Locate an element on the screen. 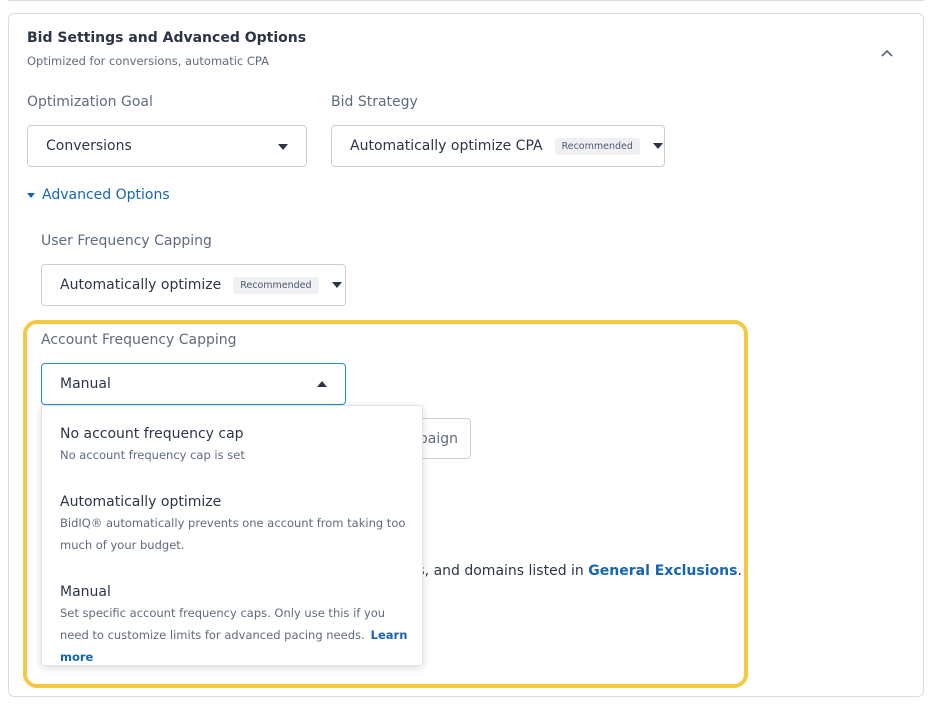 Image resolution: width=932 pixels, height=707 pixels. advanced-options-label: Advanced Options is located at coordinates (106, 195).